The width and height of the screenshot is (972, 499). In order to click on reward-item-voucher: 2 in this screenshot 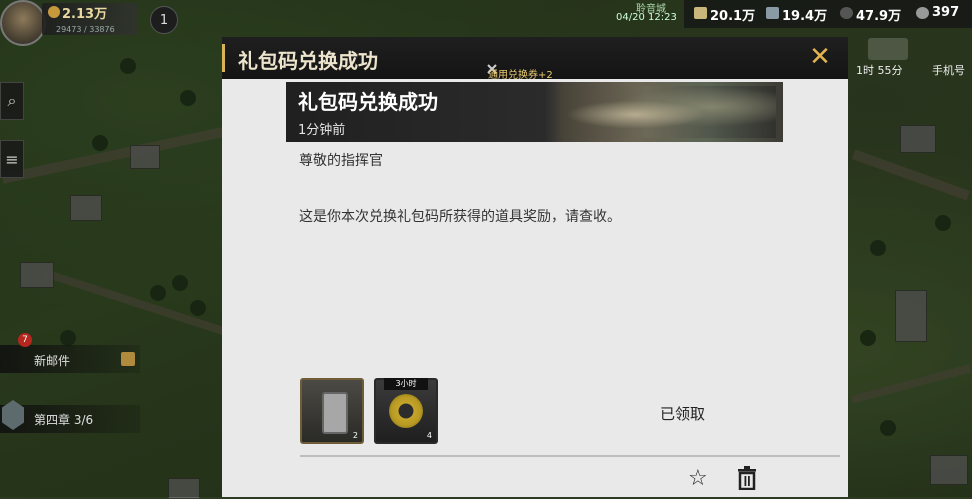, I will do `click(332, 411)`.